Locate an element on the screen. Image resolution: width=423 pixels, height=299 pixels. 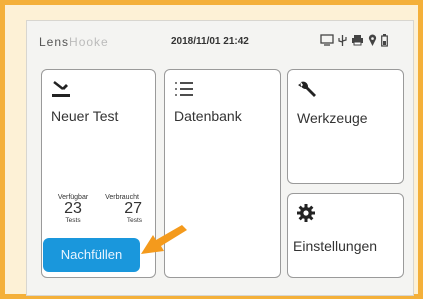
tools-label: Werkzeuge is located at coordinates (332, 118).